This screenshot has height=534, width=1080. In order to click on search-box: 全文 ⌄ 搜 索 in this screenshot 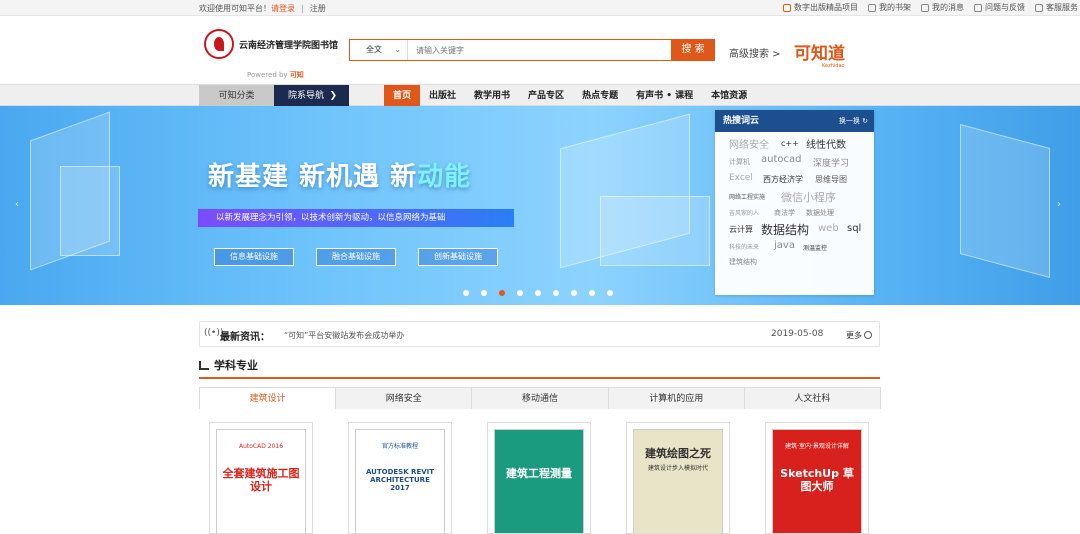, I will do `click(532, 50)`.